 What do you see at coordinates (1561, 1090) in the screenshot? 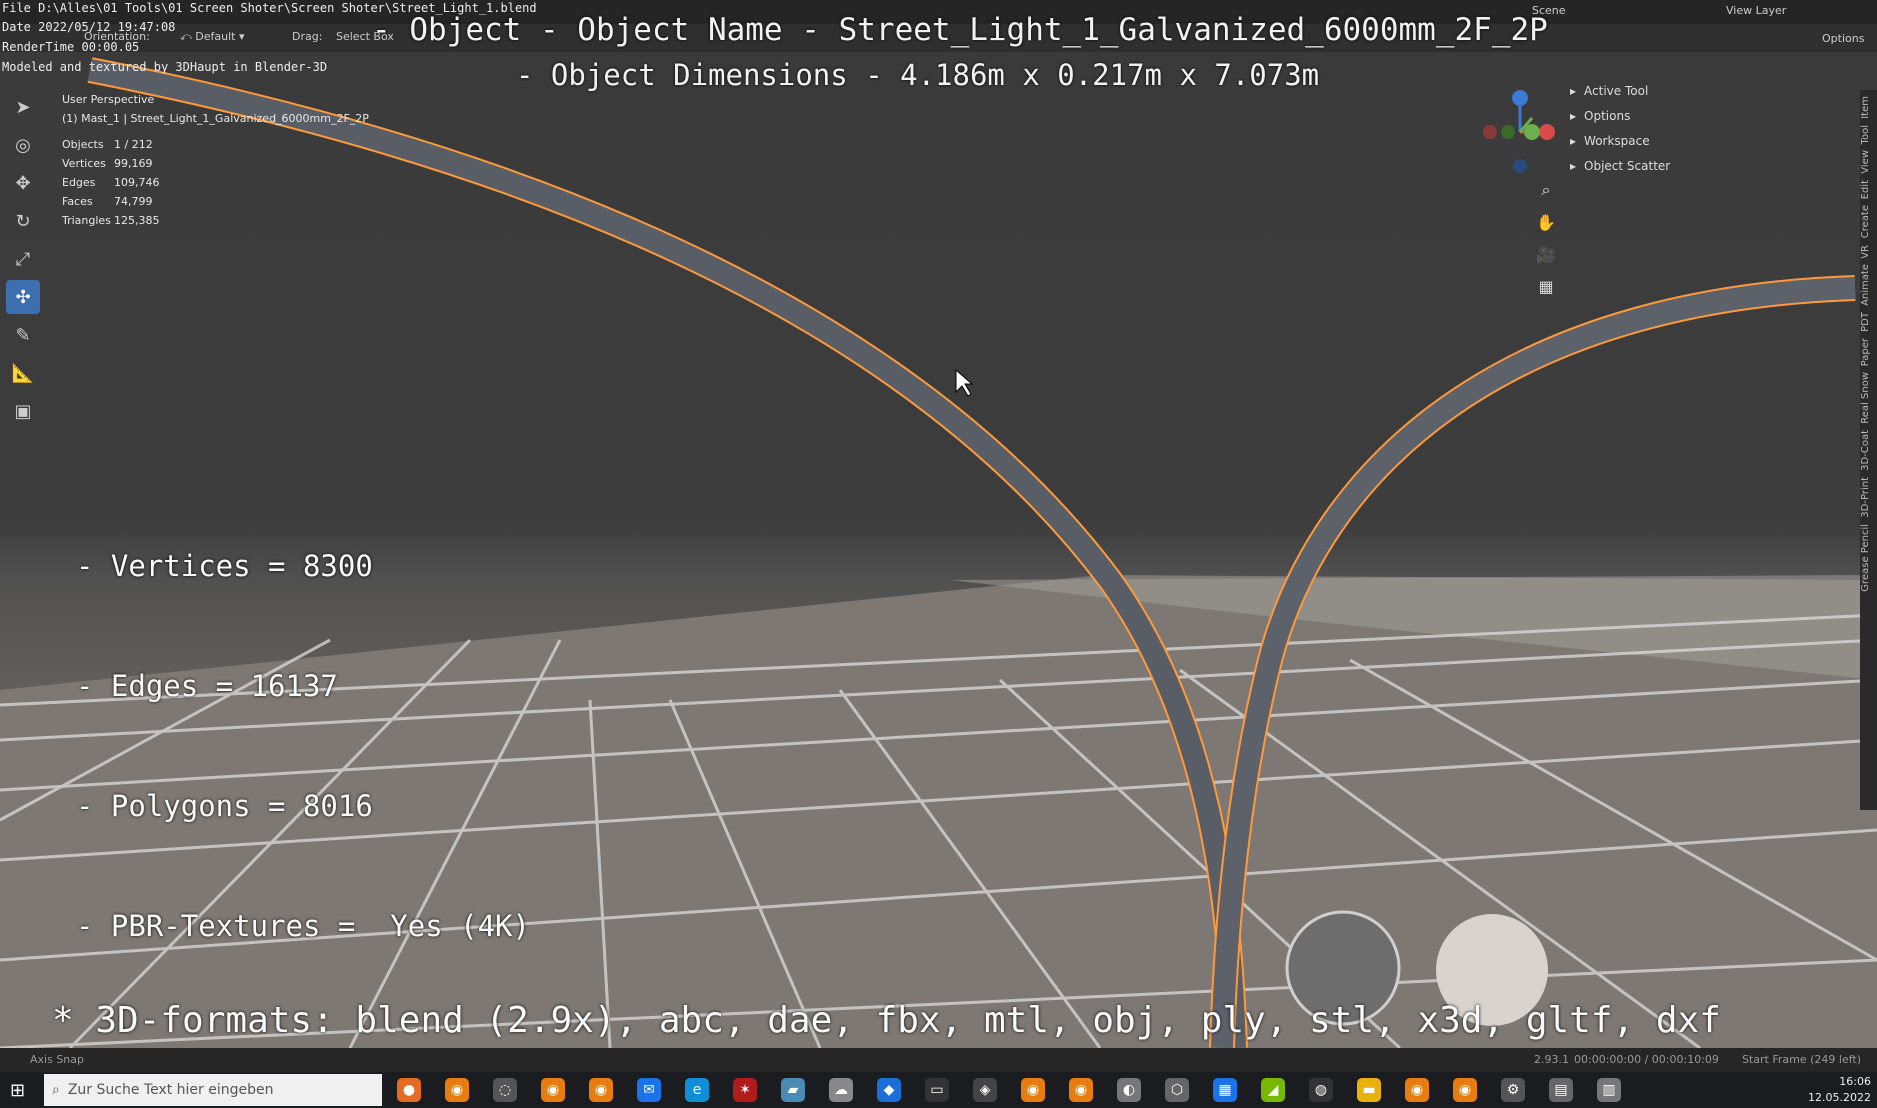
I see `app-icon: ▤` at bounding box center [1561, 1090].